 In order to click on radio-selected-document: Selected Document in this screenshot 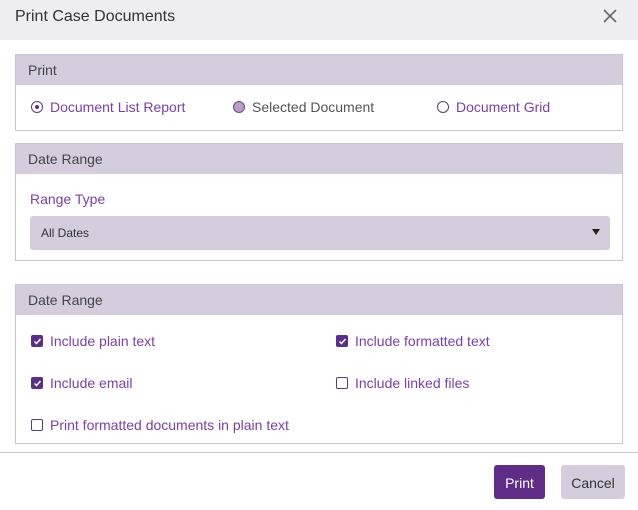, I will do `click(303, 107)`.